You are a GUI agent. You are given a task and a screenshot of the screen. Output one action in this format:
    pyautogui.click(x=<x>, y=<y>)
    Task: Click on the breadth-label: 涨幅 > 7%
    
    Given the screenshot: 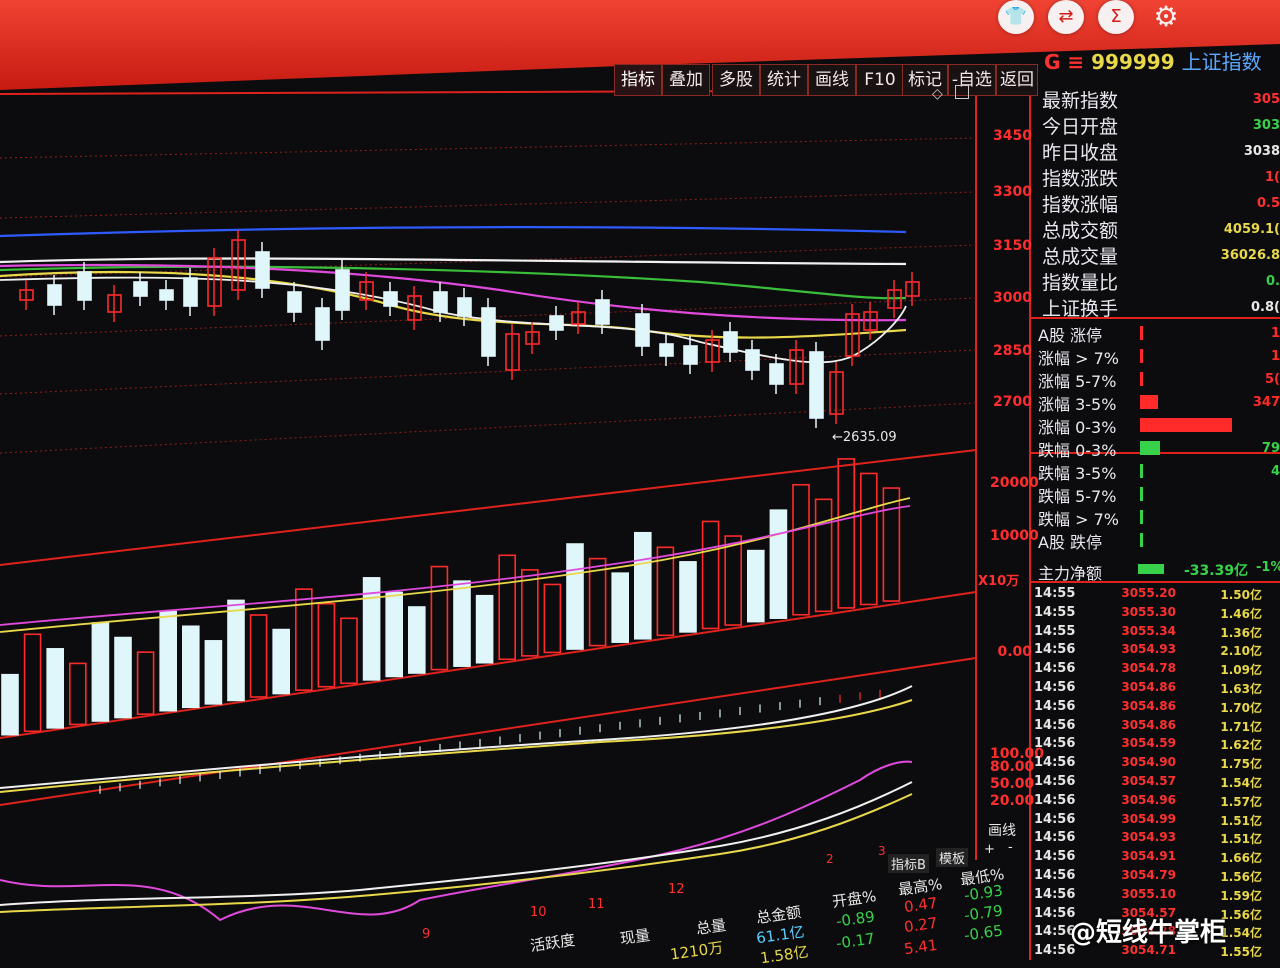 What is the action you would take?
    pyautogui.click(x=1078, y=358)
    